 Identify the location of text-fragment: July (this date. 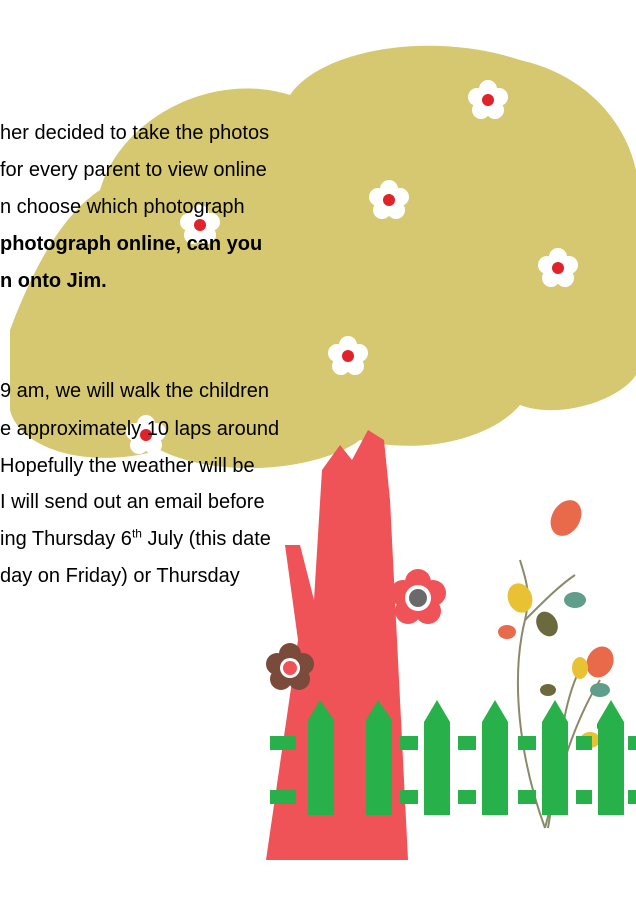
(206, 539).